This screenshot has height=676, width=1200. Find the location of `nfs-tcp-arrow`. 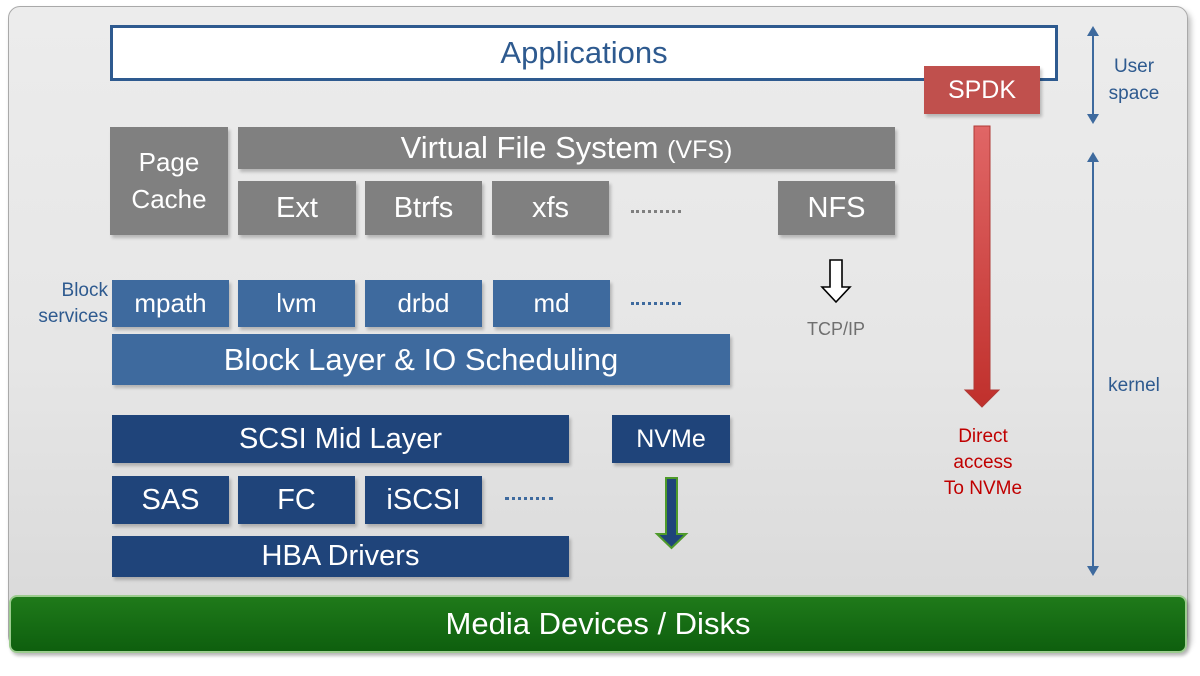

nfs-tcp-arrow is located at coordinates (836, 281).